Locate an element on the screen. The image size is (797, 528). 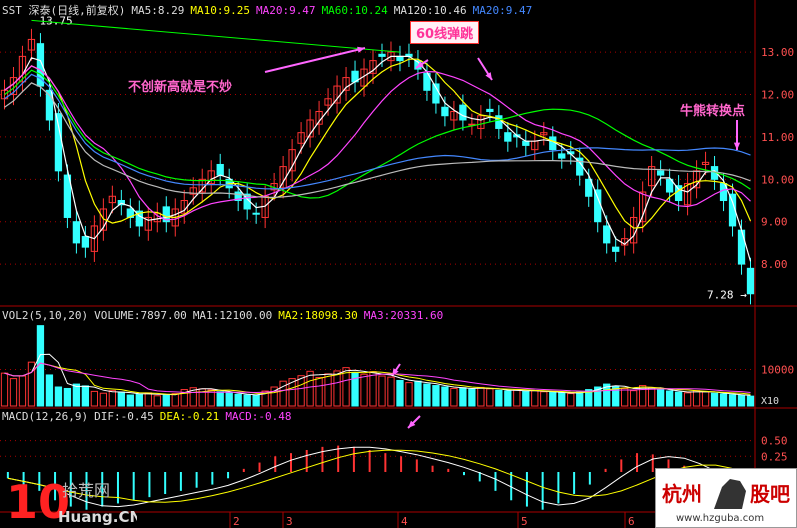
left-watermark-site: 拾荒网 is located at coordinates (86, 490).